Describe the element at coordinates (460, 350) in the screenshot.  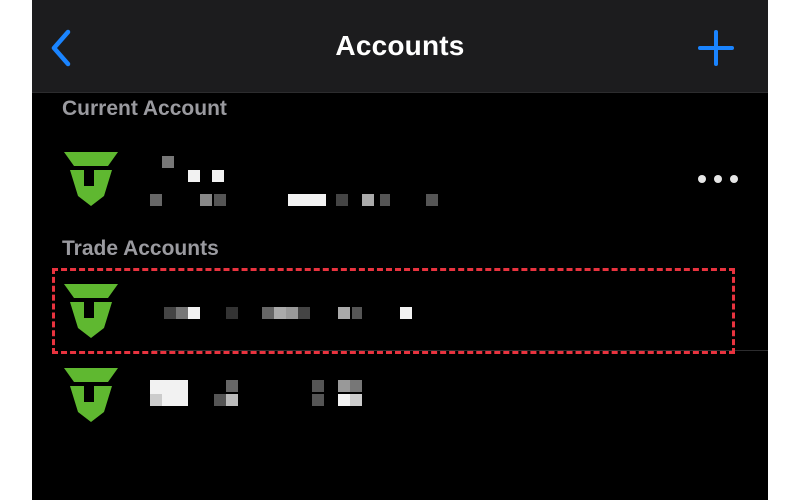
I see `row-divider` at that location.